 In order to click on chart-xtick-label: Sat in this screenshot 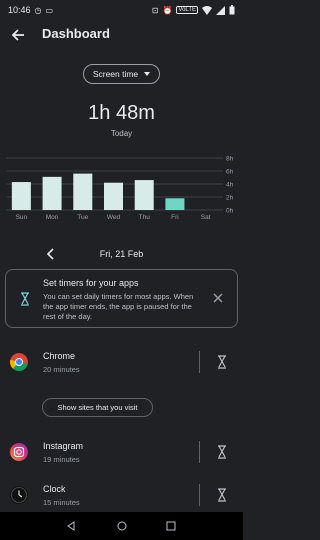, I will do `click(206, 217)`.